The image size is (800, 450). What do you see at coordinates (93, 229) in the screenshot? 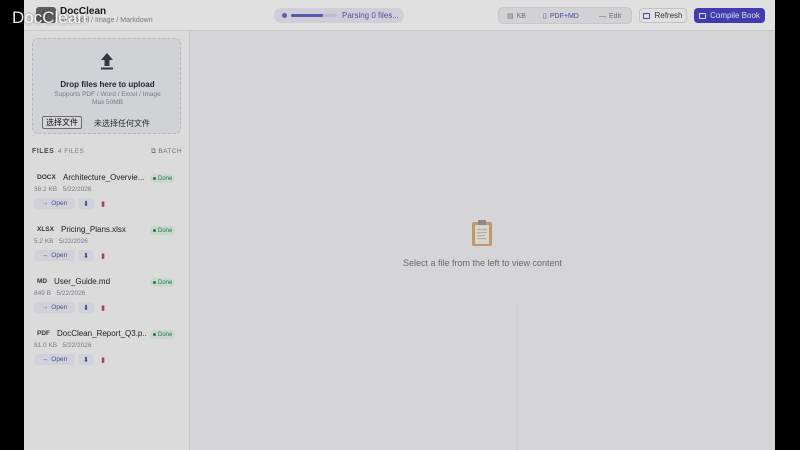
I see `file-name: Pricing_Plans.xlsx` at bounding box center [93, 229].